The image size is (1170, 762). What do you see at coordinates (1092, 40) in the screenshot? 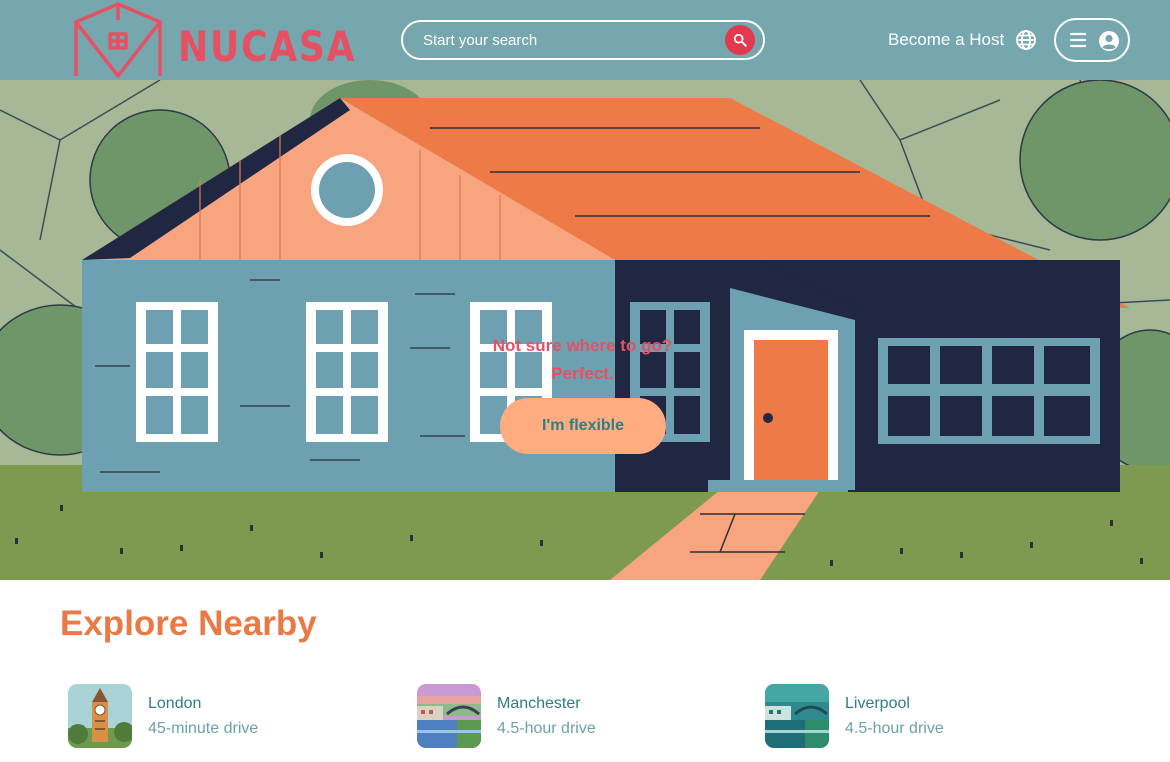
I see `user-menu-button` at bounding box center [1092, 40].